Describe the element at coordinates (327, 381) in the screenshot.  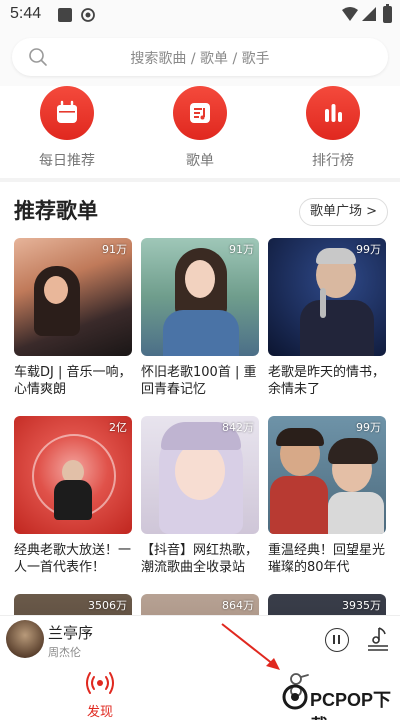
I see `playlist-title: 老歌是昨天的情书，余情未了` at that location.